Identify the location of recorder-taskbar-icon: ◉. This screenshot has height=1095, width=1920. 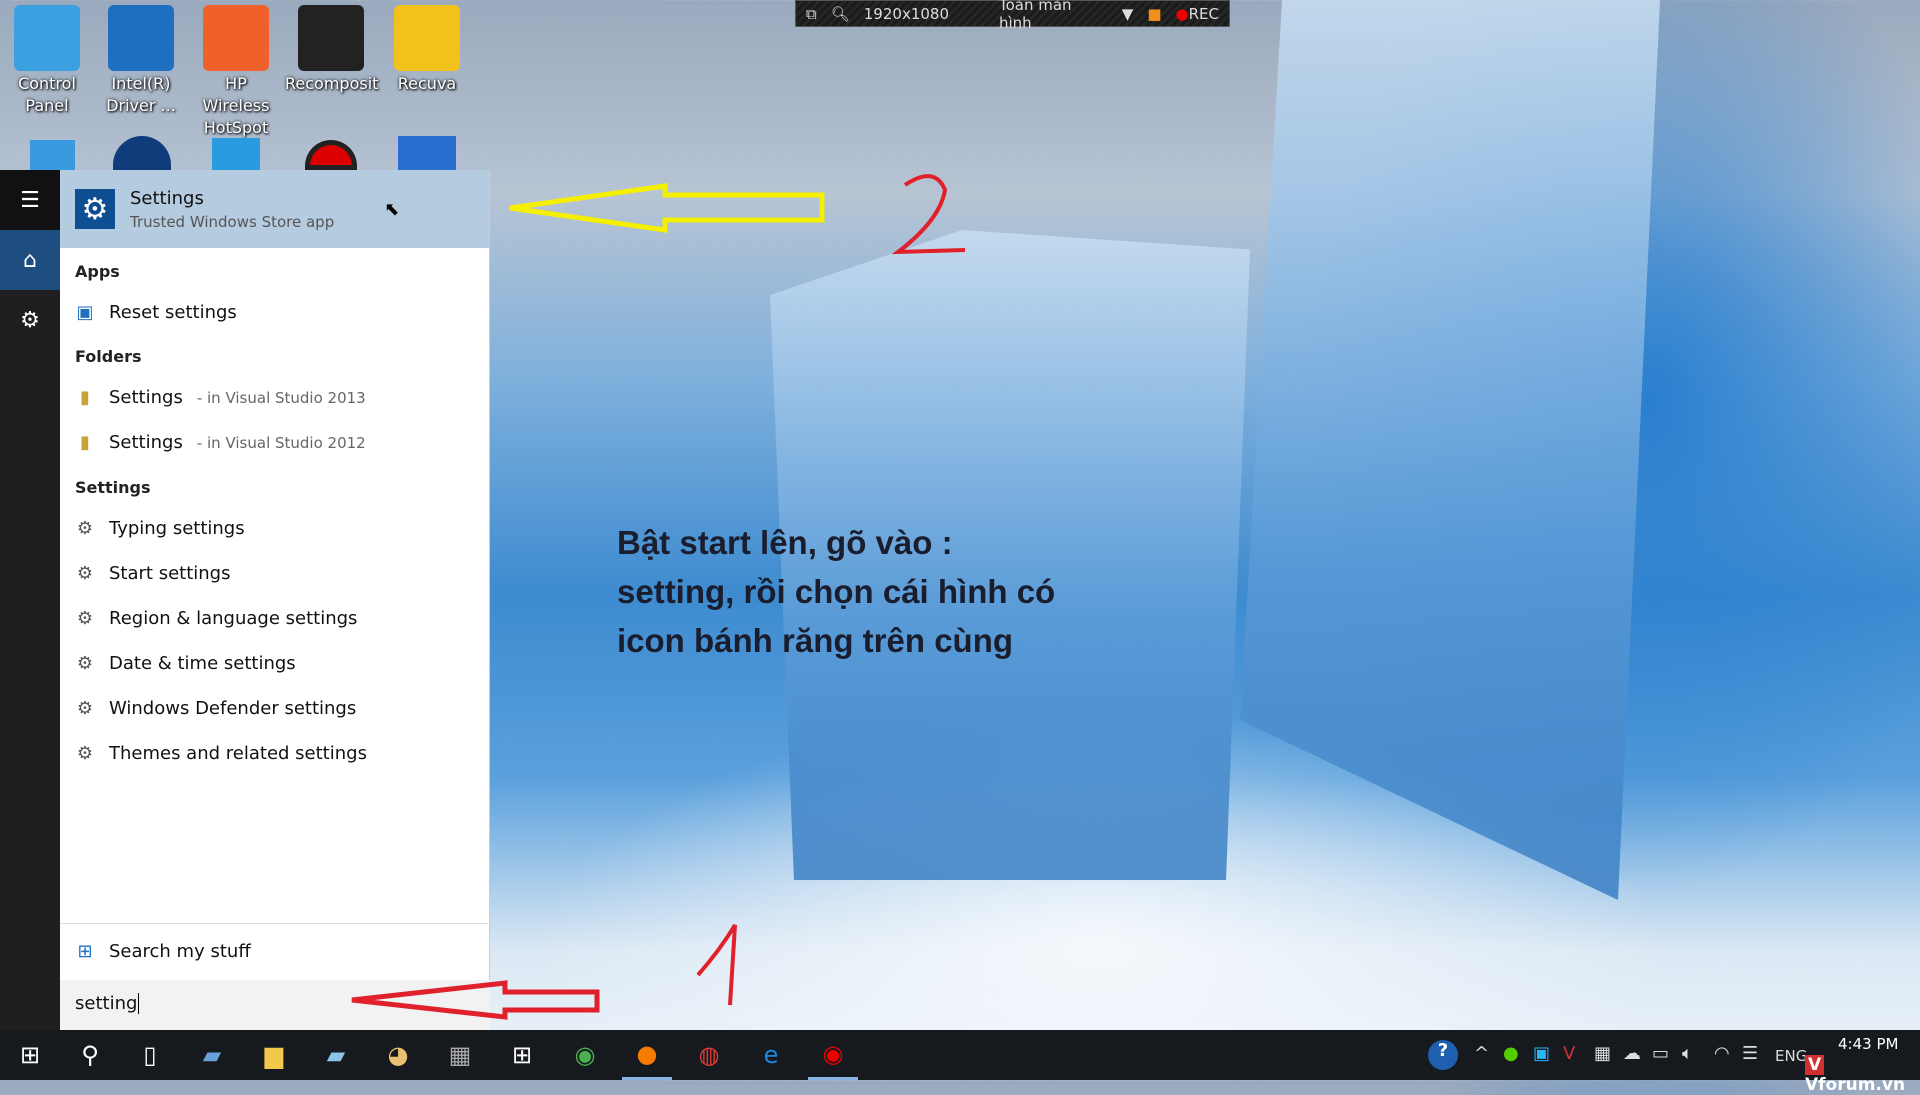
(833, 1055).